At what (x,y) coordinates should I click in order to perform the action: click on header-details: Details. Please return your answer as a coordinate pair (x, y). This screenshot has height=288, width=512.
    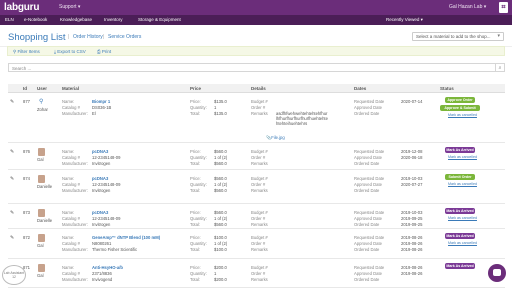
    Looking at the image, I should click on (258, 88).